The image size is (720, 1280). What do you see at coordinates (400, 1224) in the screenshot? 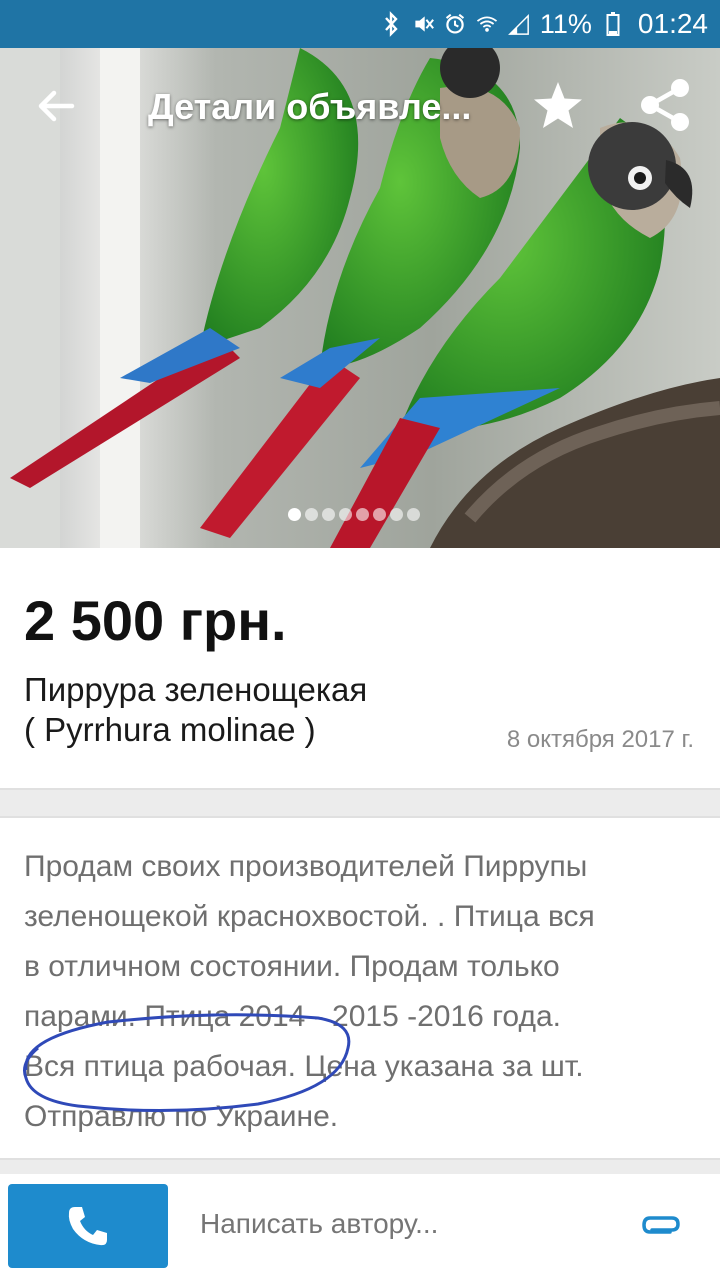
I see `message-author-input` at bounding box center [400, 1224].